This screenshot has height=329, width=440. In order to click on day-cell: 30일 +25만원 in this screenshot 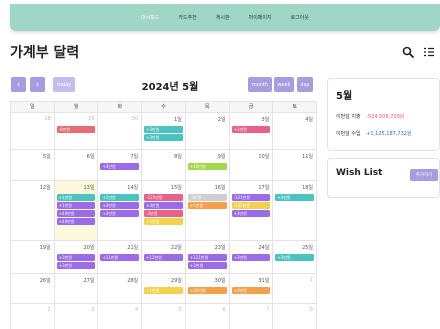, I will do `click(208, 288)`.